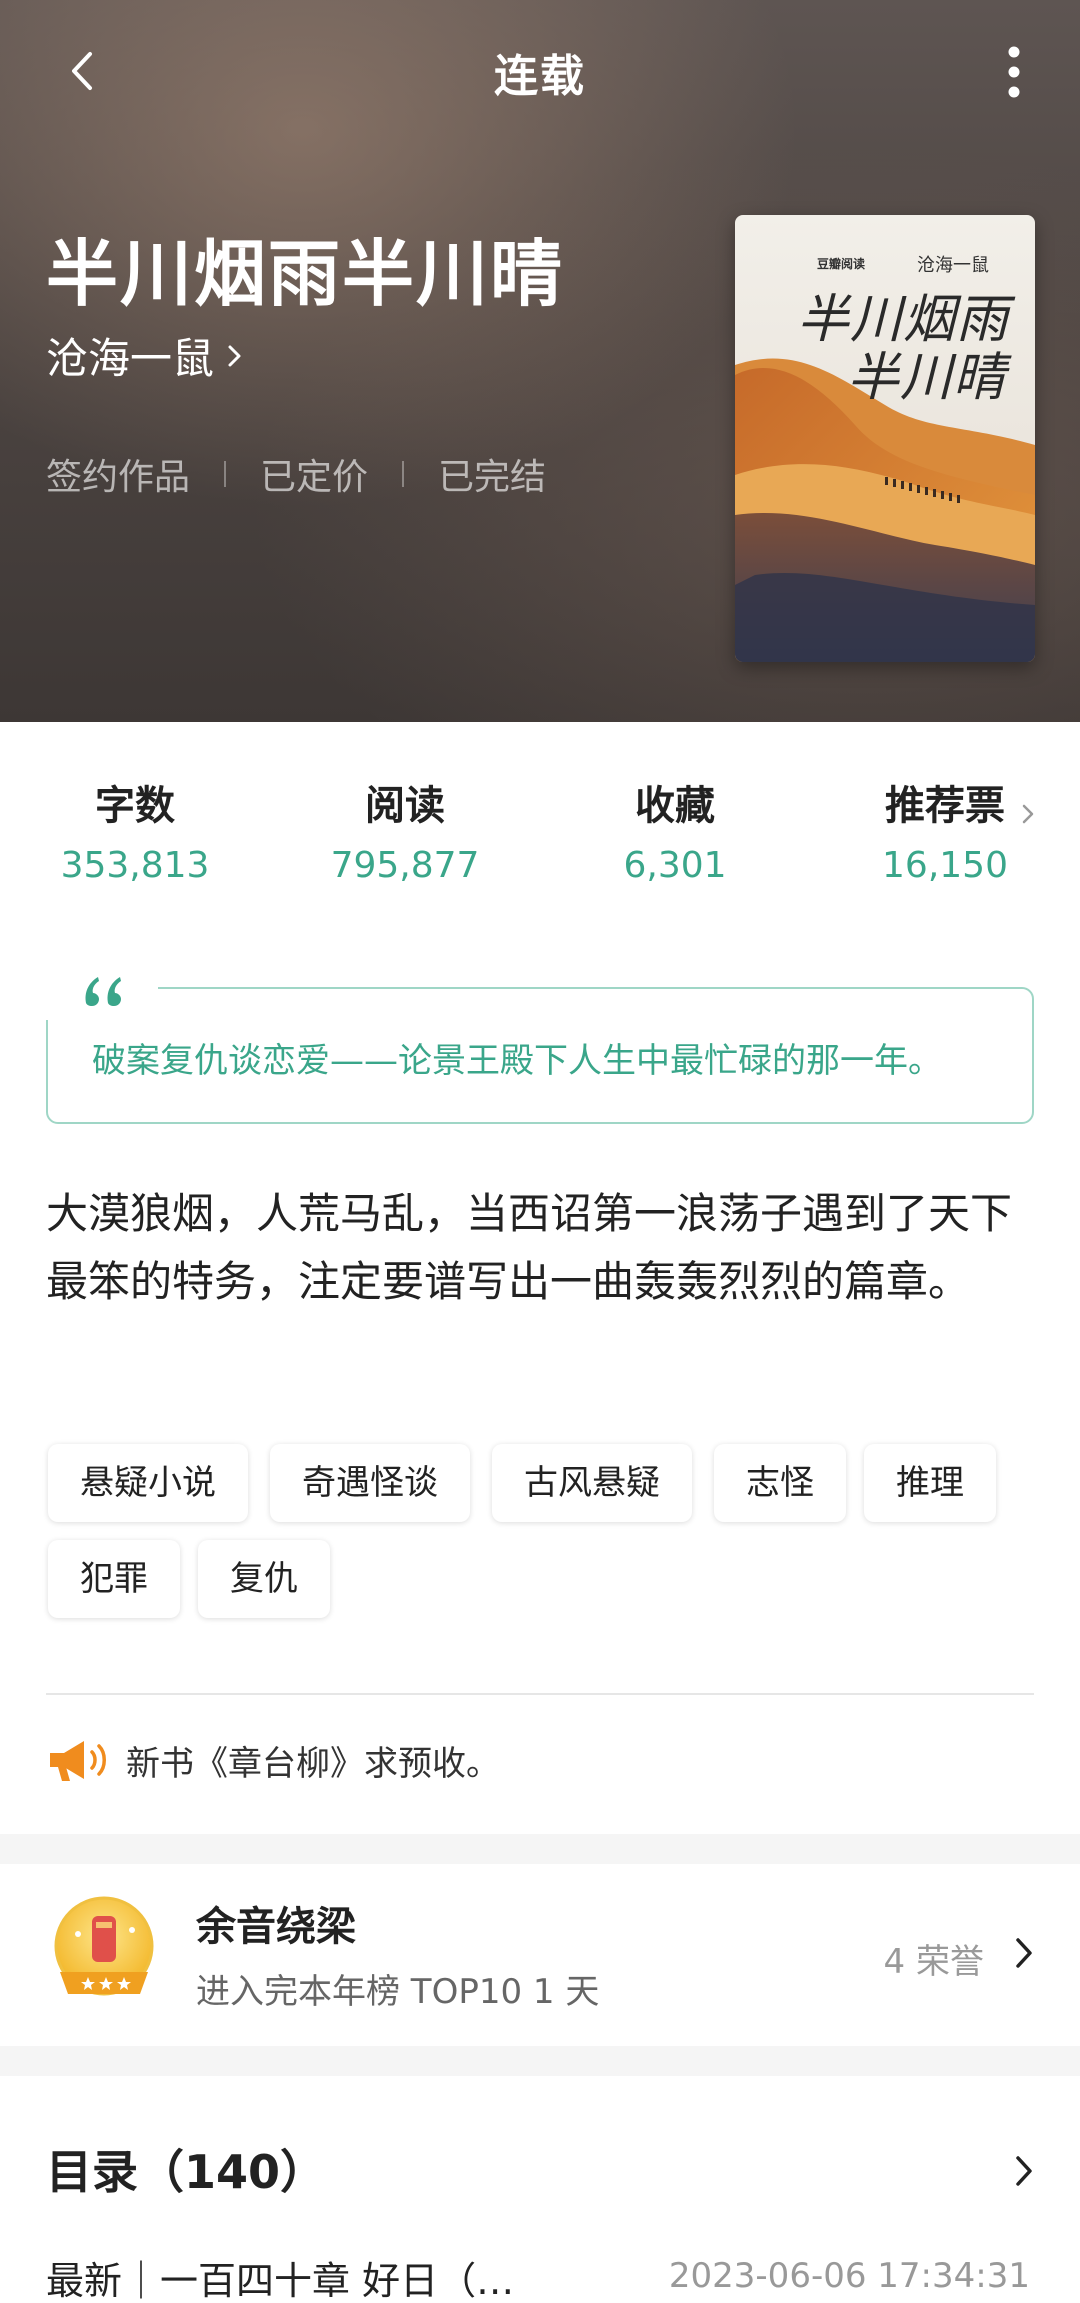 This screenshot has height=2303, width=1080. Describe the element at coordinates (405, 865) in the screenshot. I see `stat-value: 795,877` at that location.